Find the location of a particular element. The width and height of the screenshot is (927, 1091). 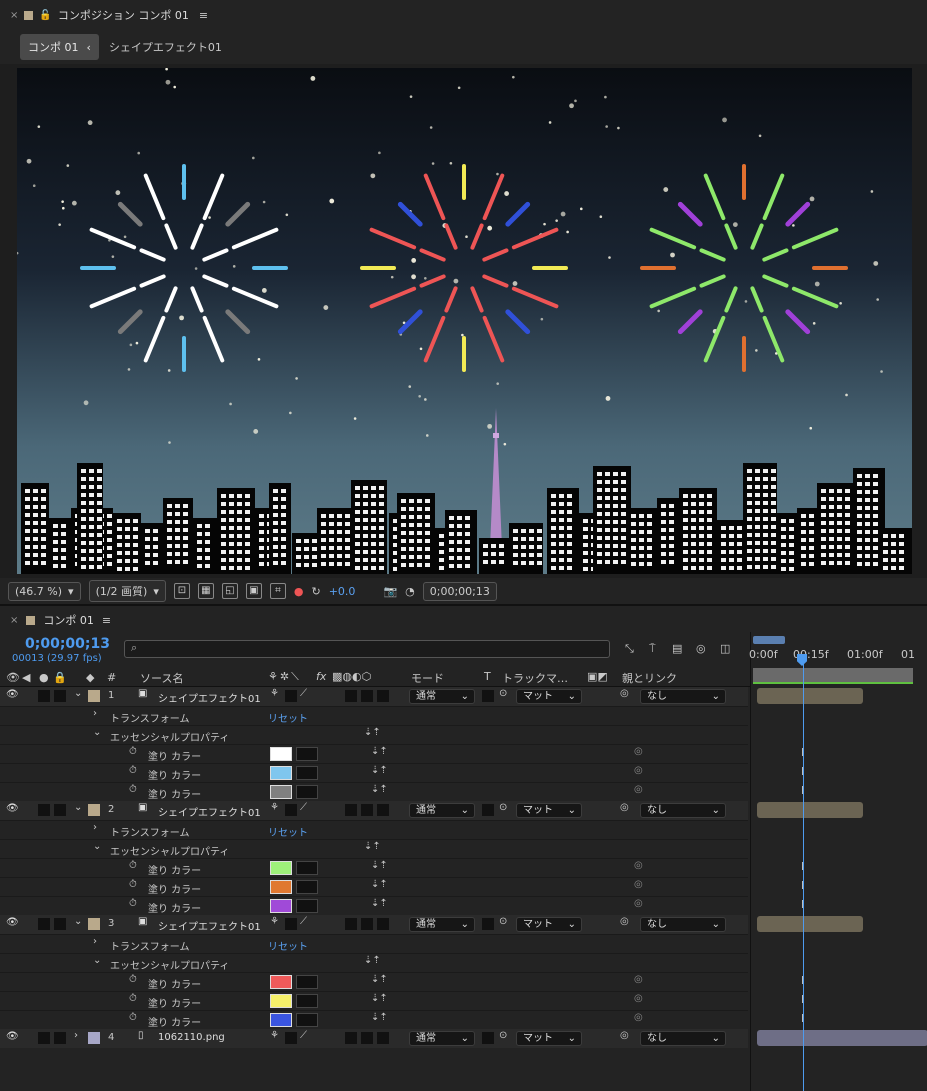

parent-link-column: 親とリンク is located at coordinates (649, 678).